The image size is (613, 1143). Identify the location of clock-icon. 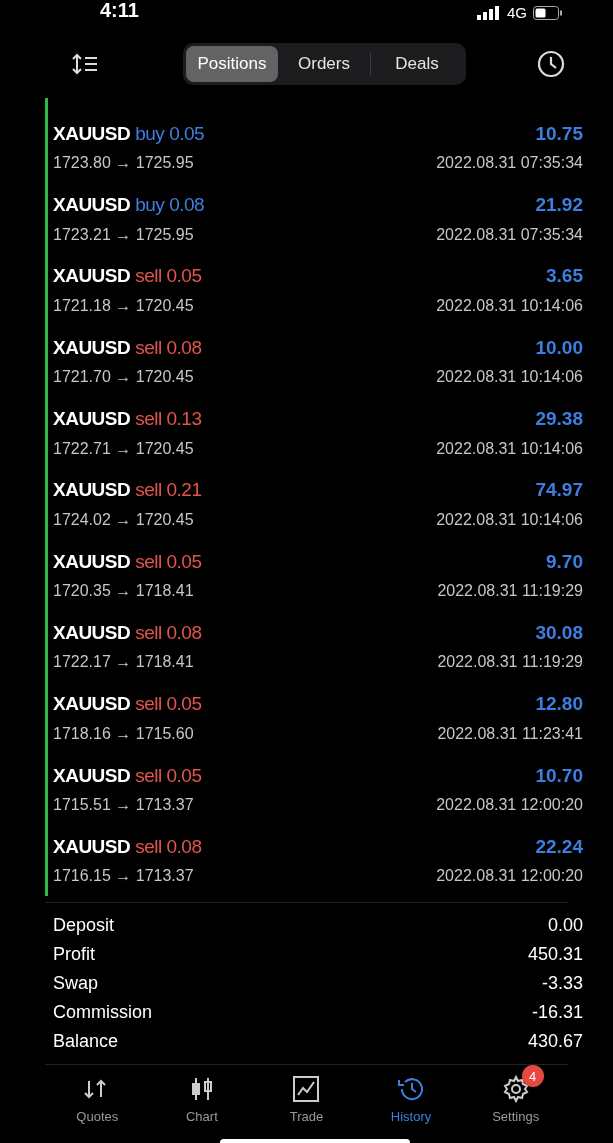
(551, 64).